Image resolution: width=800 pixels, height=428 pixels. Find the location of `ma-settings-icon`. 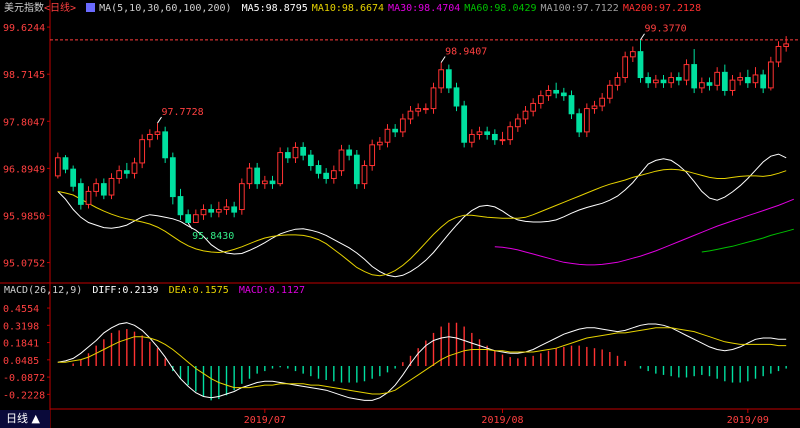

ma-settings-icon is located at coordinates (91, 7).